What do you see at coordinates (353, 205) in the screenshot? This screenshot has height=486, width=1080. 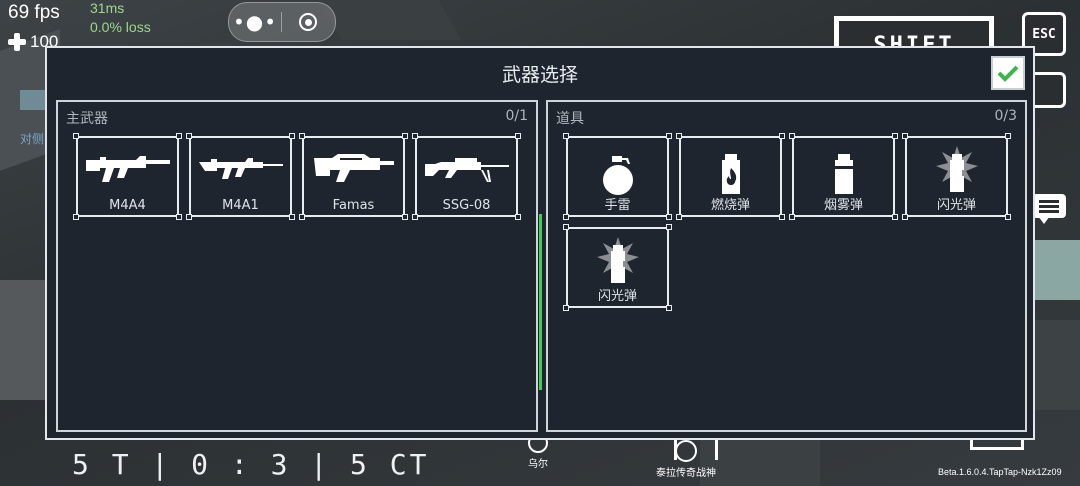 I see `weapon-label: Famas` at bounding box center [353, 205].